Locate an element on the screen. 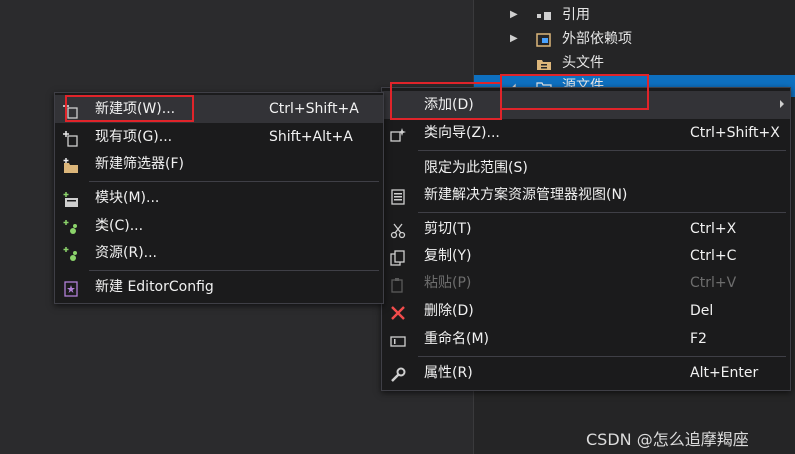 This screenshot has height=454, width=795. tree-item-header-files: 头文件 is located at coordinates (634, 63).